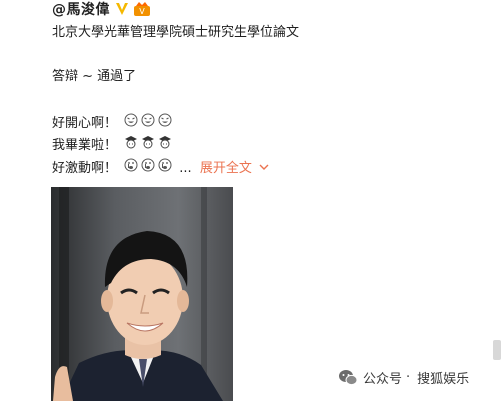  What do you see at coordinates (403, 377) in the screenshot?
I see `source-watermark: 公众号 · 搜狐娱乐` at bounding box center [403, 377].